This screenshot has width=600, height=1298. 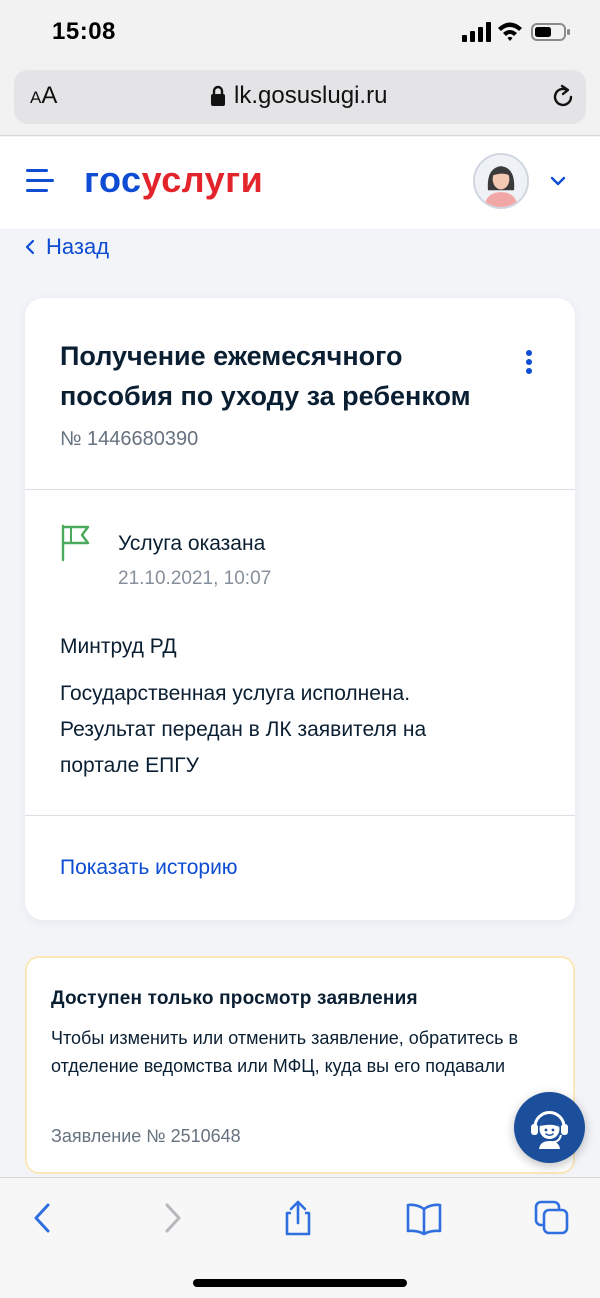 I want to click on tabs-icon, so click(x=552, y=1218).